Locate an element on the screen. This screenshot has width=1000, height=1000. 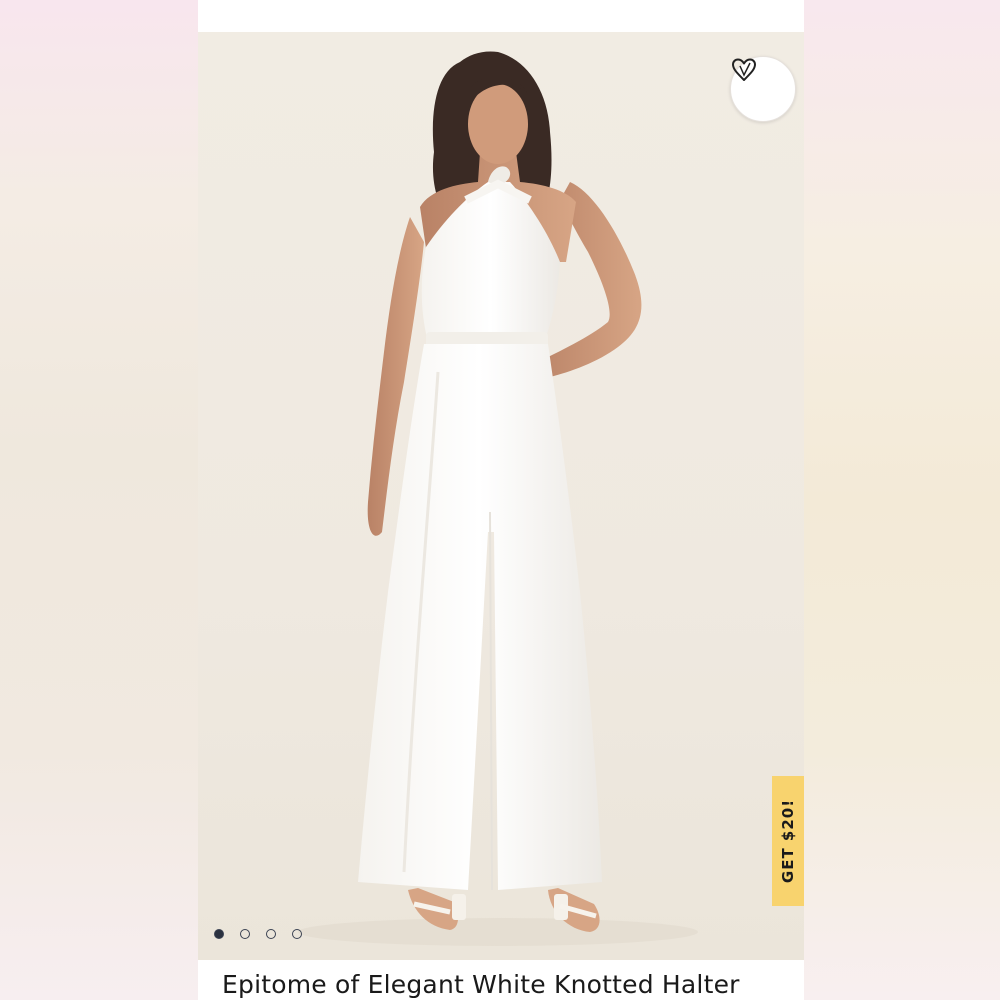
promo-tab: GET $20! is located at coordinates (788, 841).